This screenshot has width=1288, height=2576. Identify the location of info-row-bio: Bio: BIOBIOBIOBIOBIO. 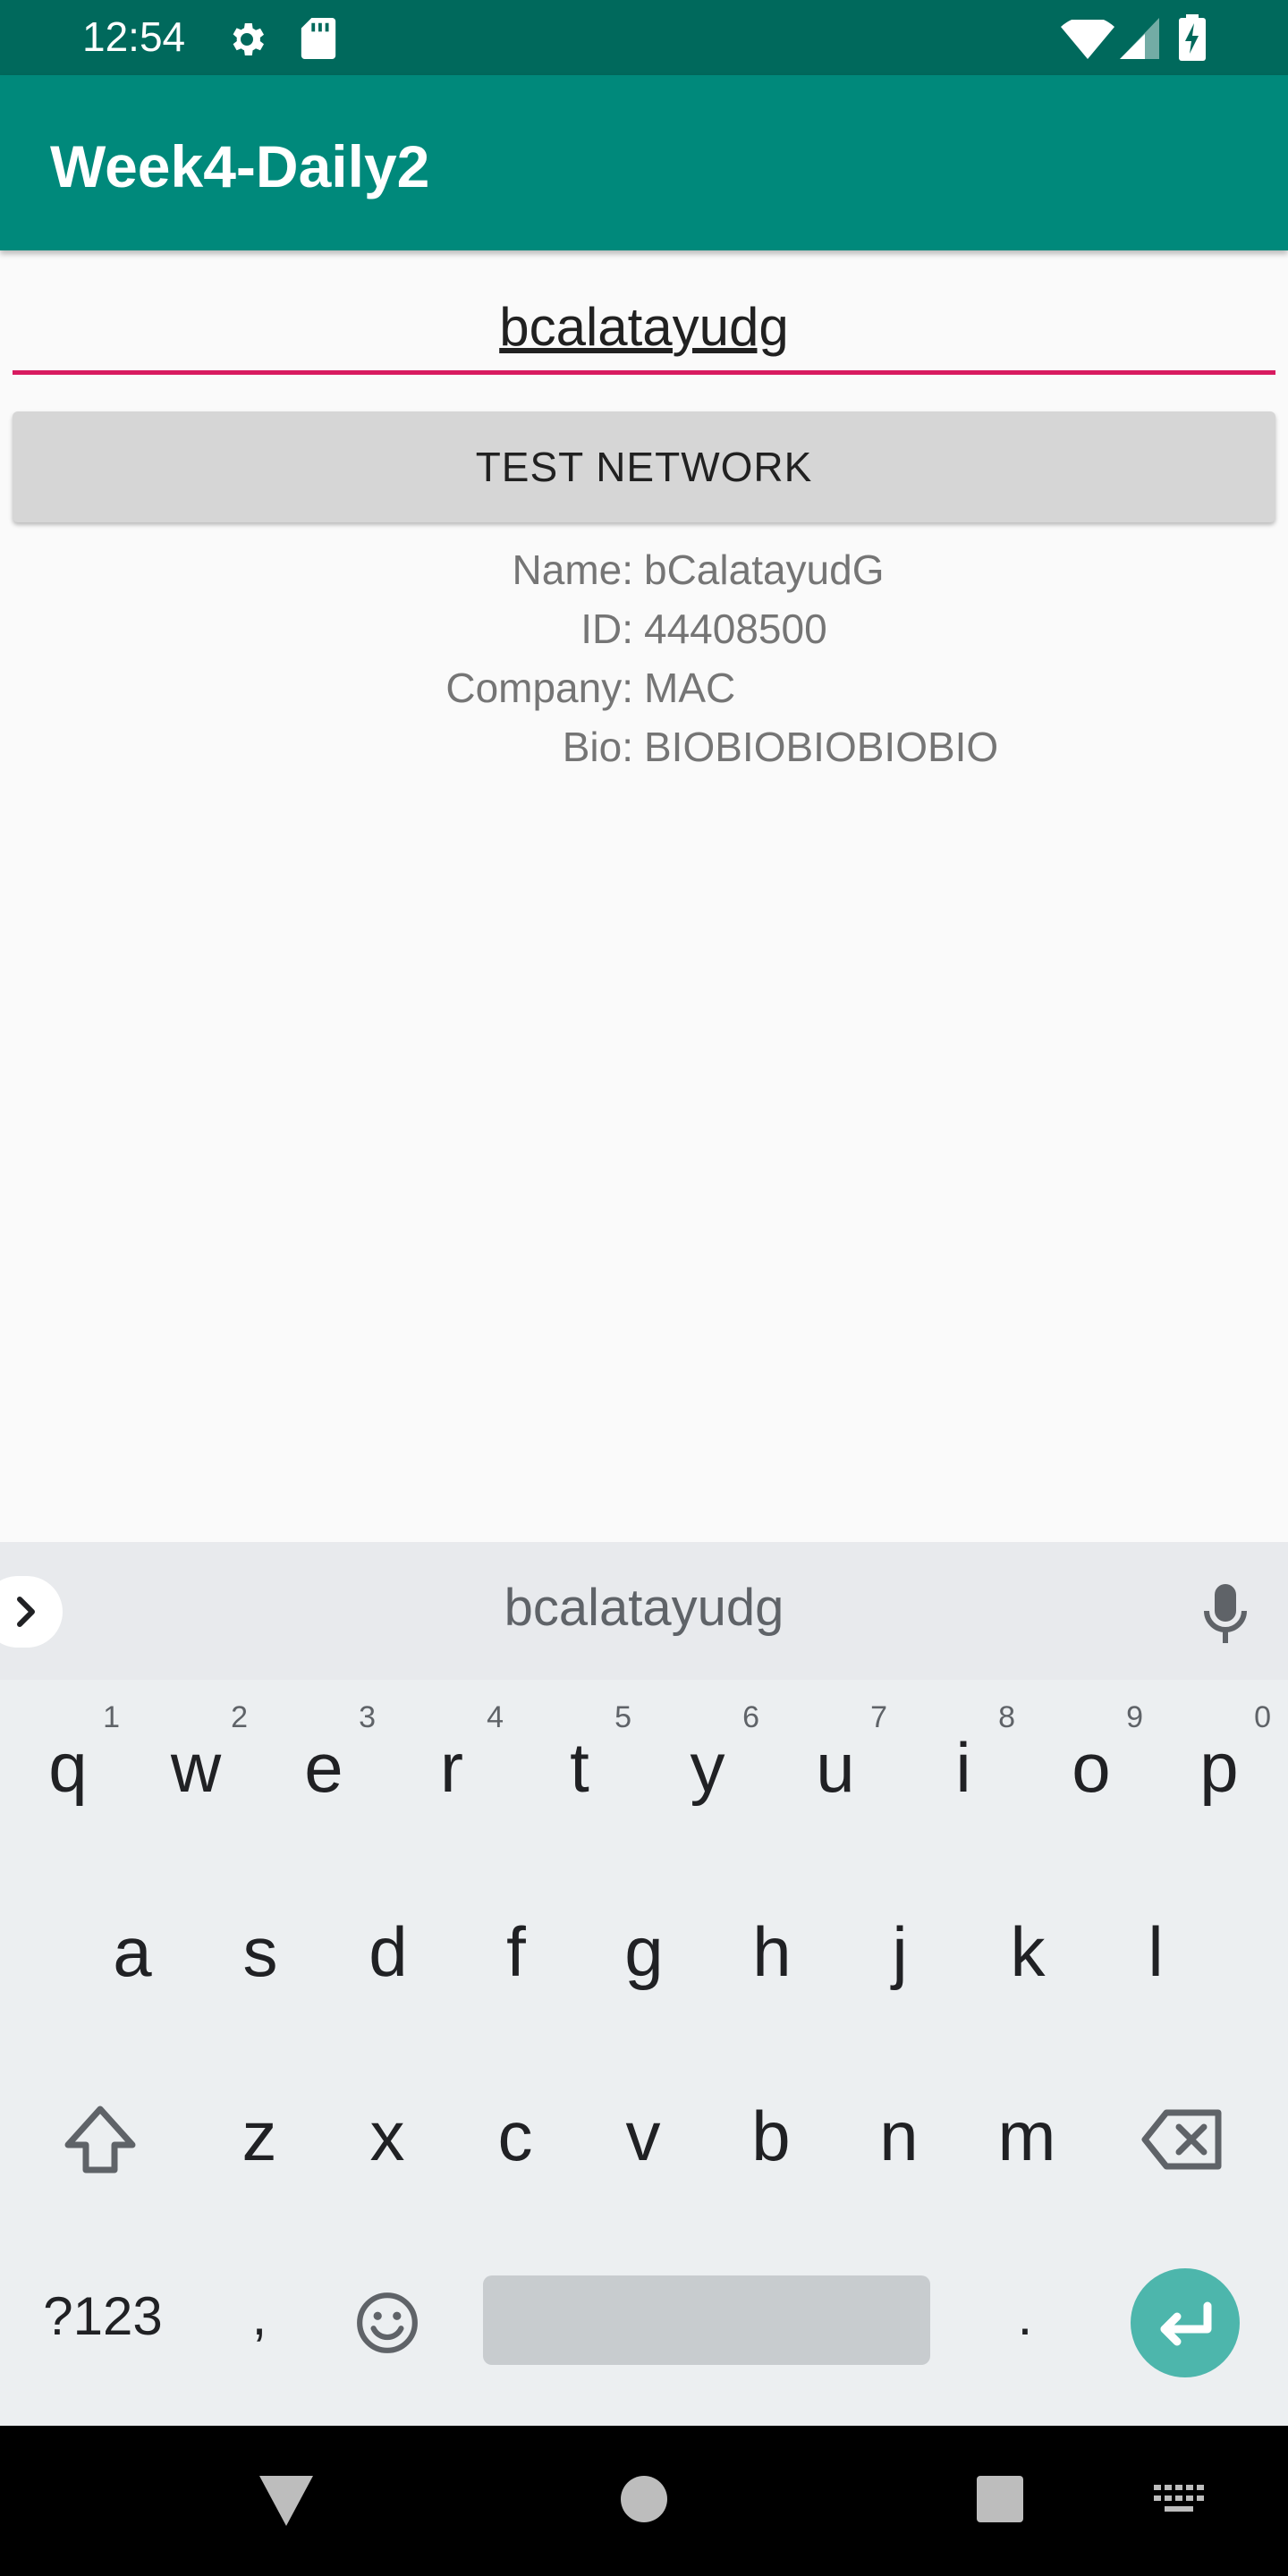
(644, 752).